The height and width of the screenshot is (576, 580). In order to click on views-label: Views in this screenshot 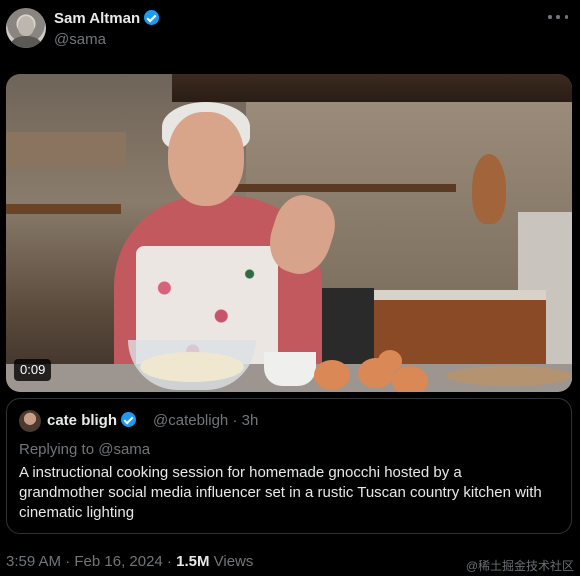, I will do `click(231, 561)`.